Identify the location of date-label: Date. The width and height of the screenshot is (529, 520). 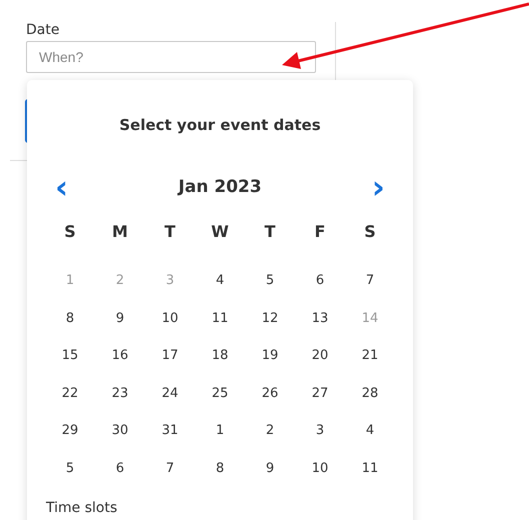
(43, 30).